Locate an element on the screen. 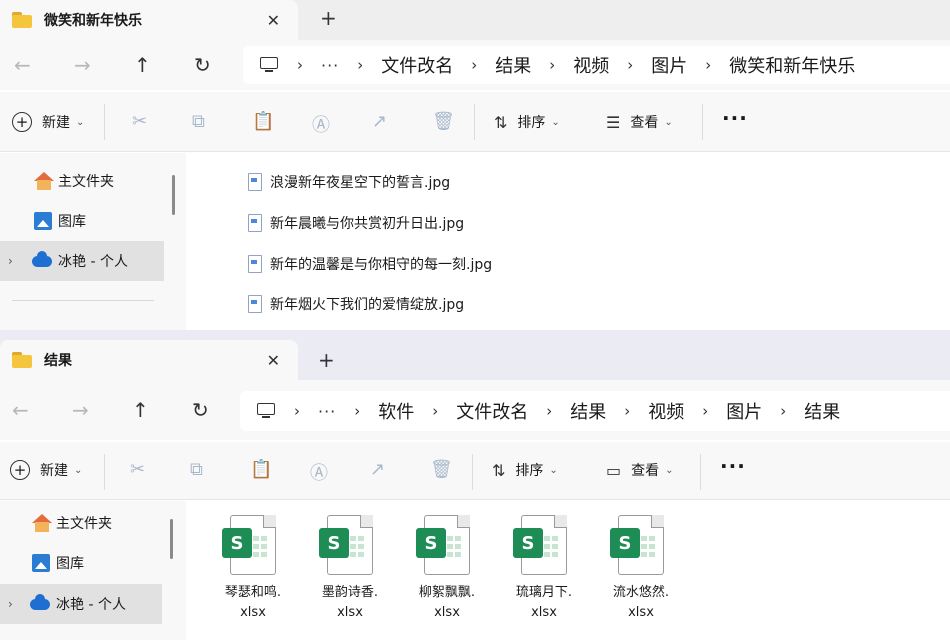 Image resolution: width=950 pixels, height=640 pixels. list-item: 新年晨曦与你共赏初升日出.jpg is located at coordinates (356, 223).